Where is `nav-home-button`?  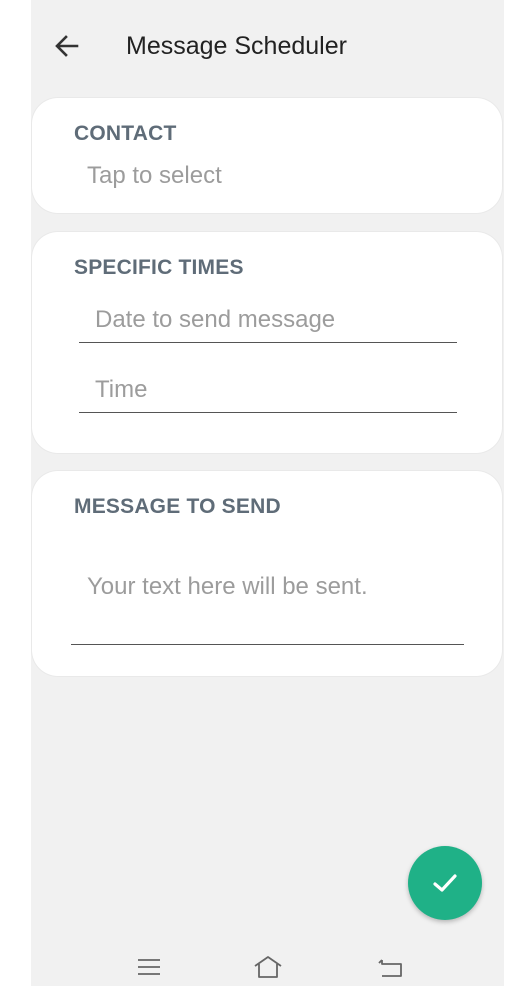 nav-home-button is located at coordinates (267, 967).